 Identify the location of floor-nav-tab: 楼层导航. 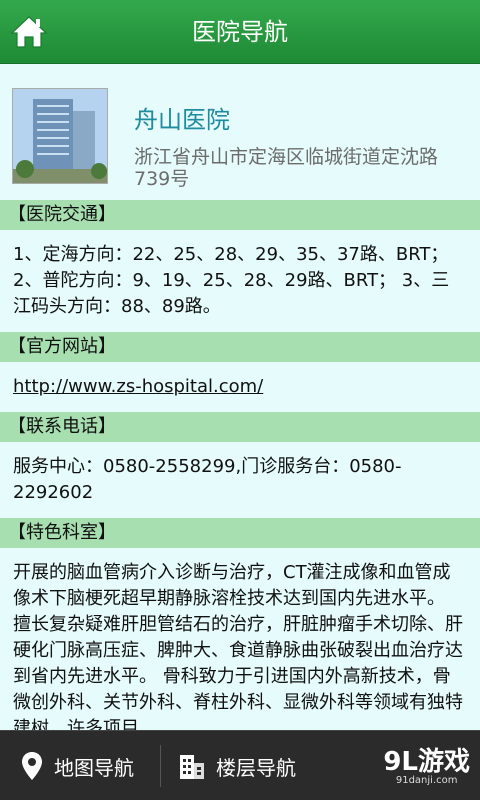
(237, 765).